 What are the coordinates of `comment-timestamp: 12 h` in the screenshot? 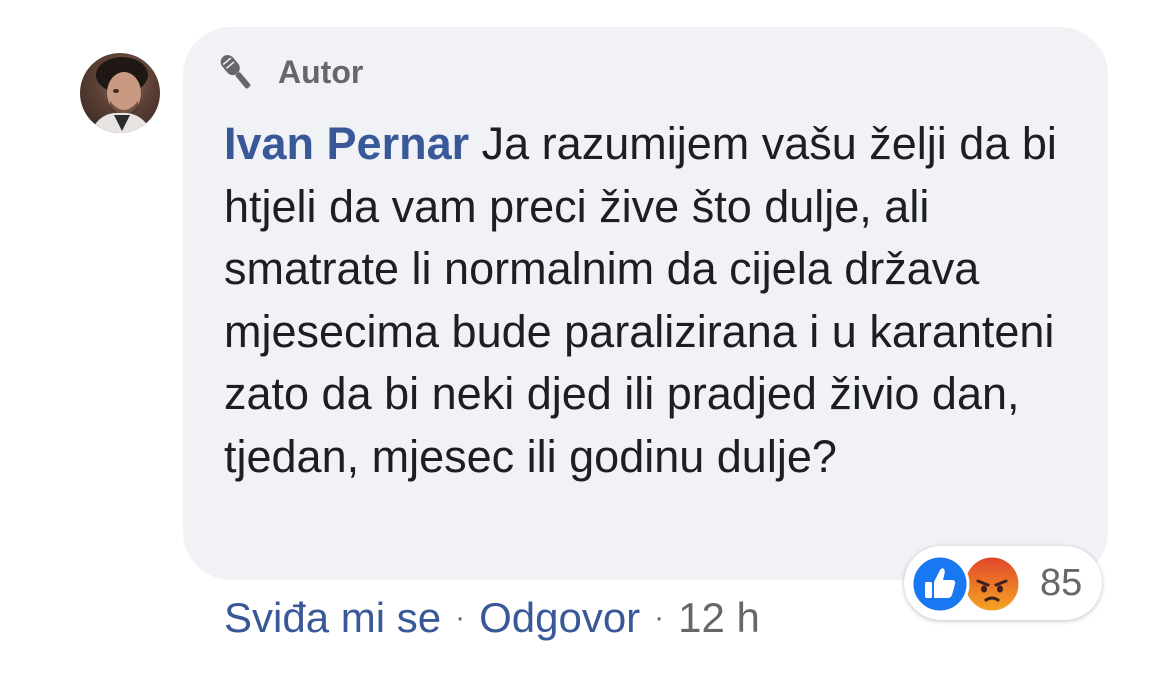 It's located at (719, 618).